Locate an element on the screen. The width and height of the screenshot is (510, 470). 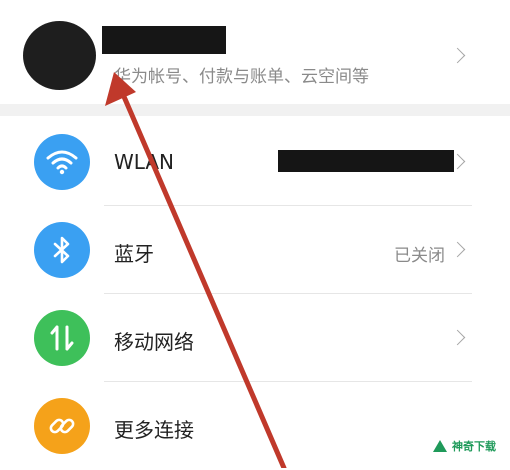
watermark-logo-icon is located at coordinates (440, 446).